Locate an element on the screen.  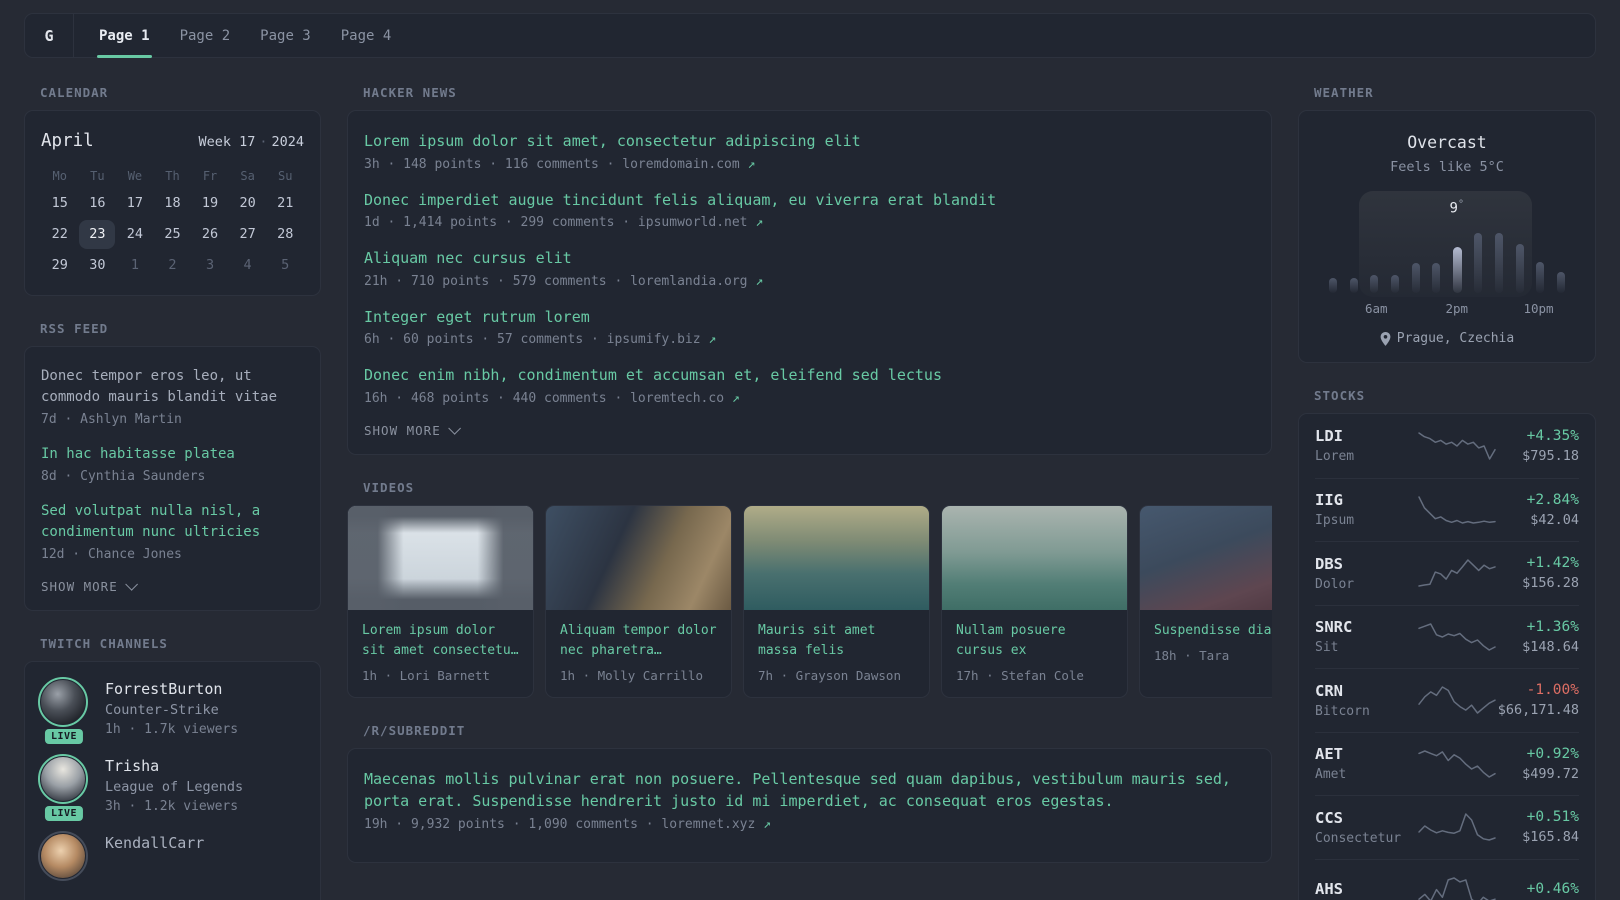
stock-row: AET Amet +0.92% $499.72 is located at coordinates (1447, 763).